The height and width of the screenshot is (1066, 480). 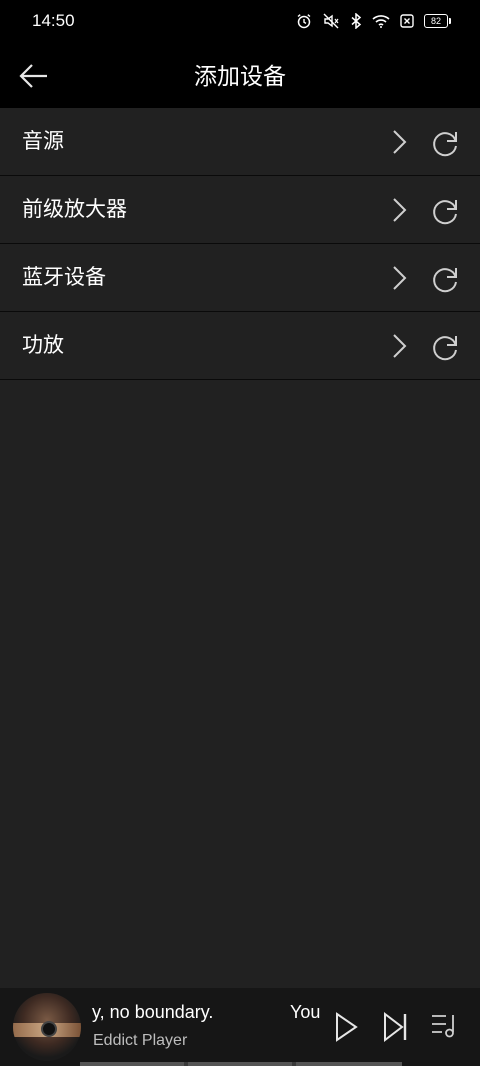 I want to click on mute-icon, so click(x=331, y=21).